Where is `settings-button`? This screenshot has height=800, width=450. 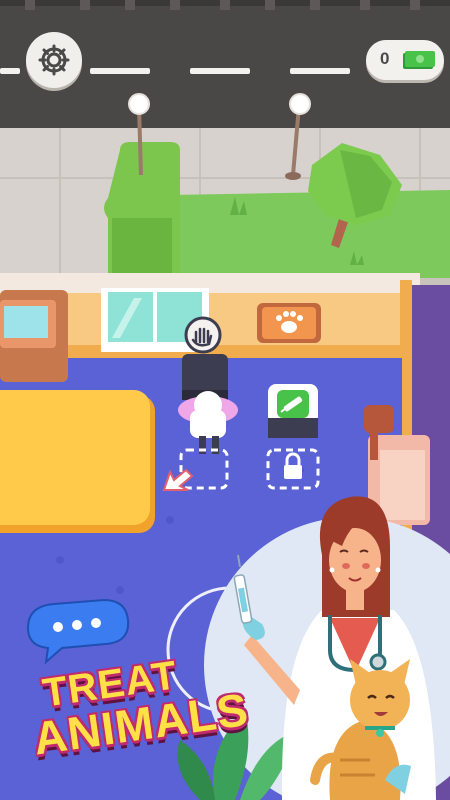 settings-button is located at coordinates (54, 60).